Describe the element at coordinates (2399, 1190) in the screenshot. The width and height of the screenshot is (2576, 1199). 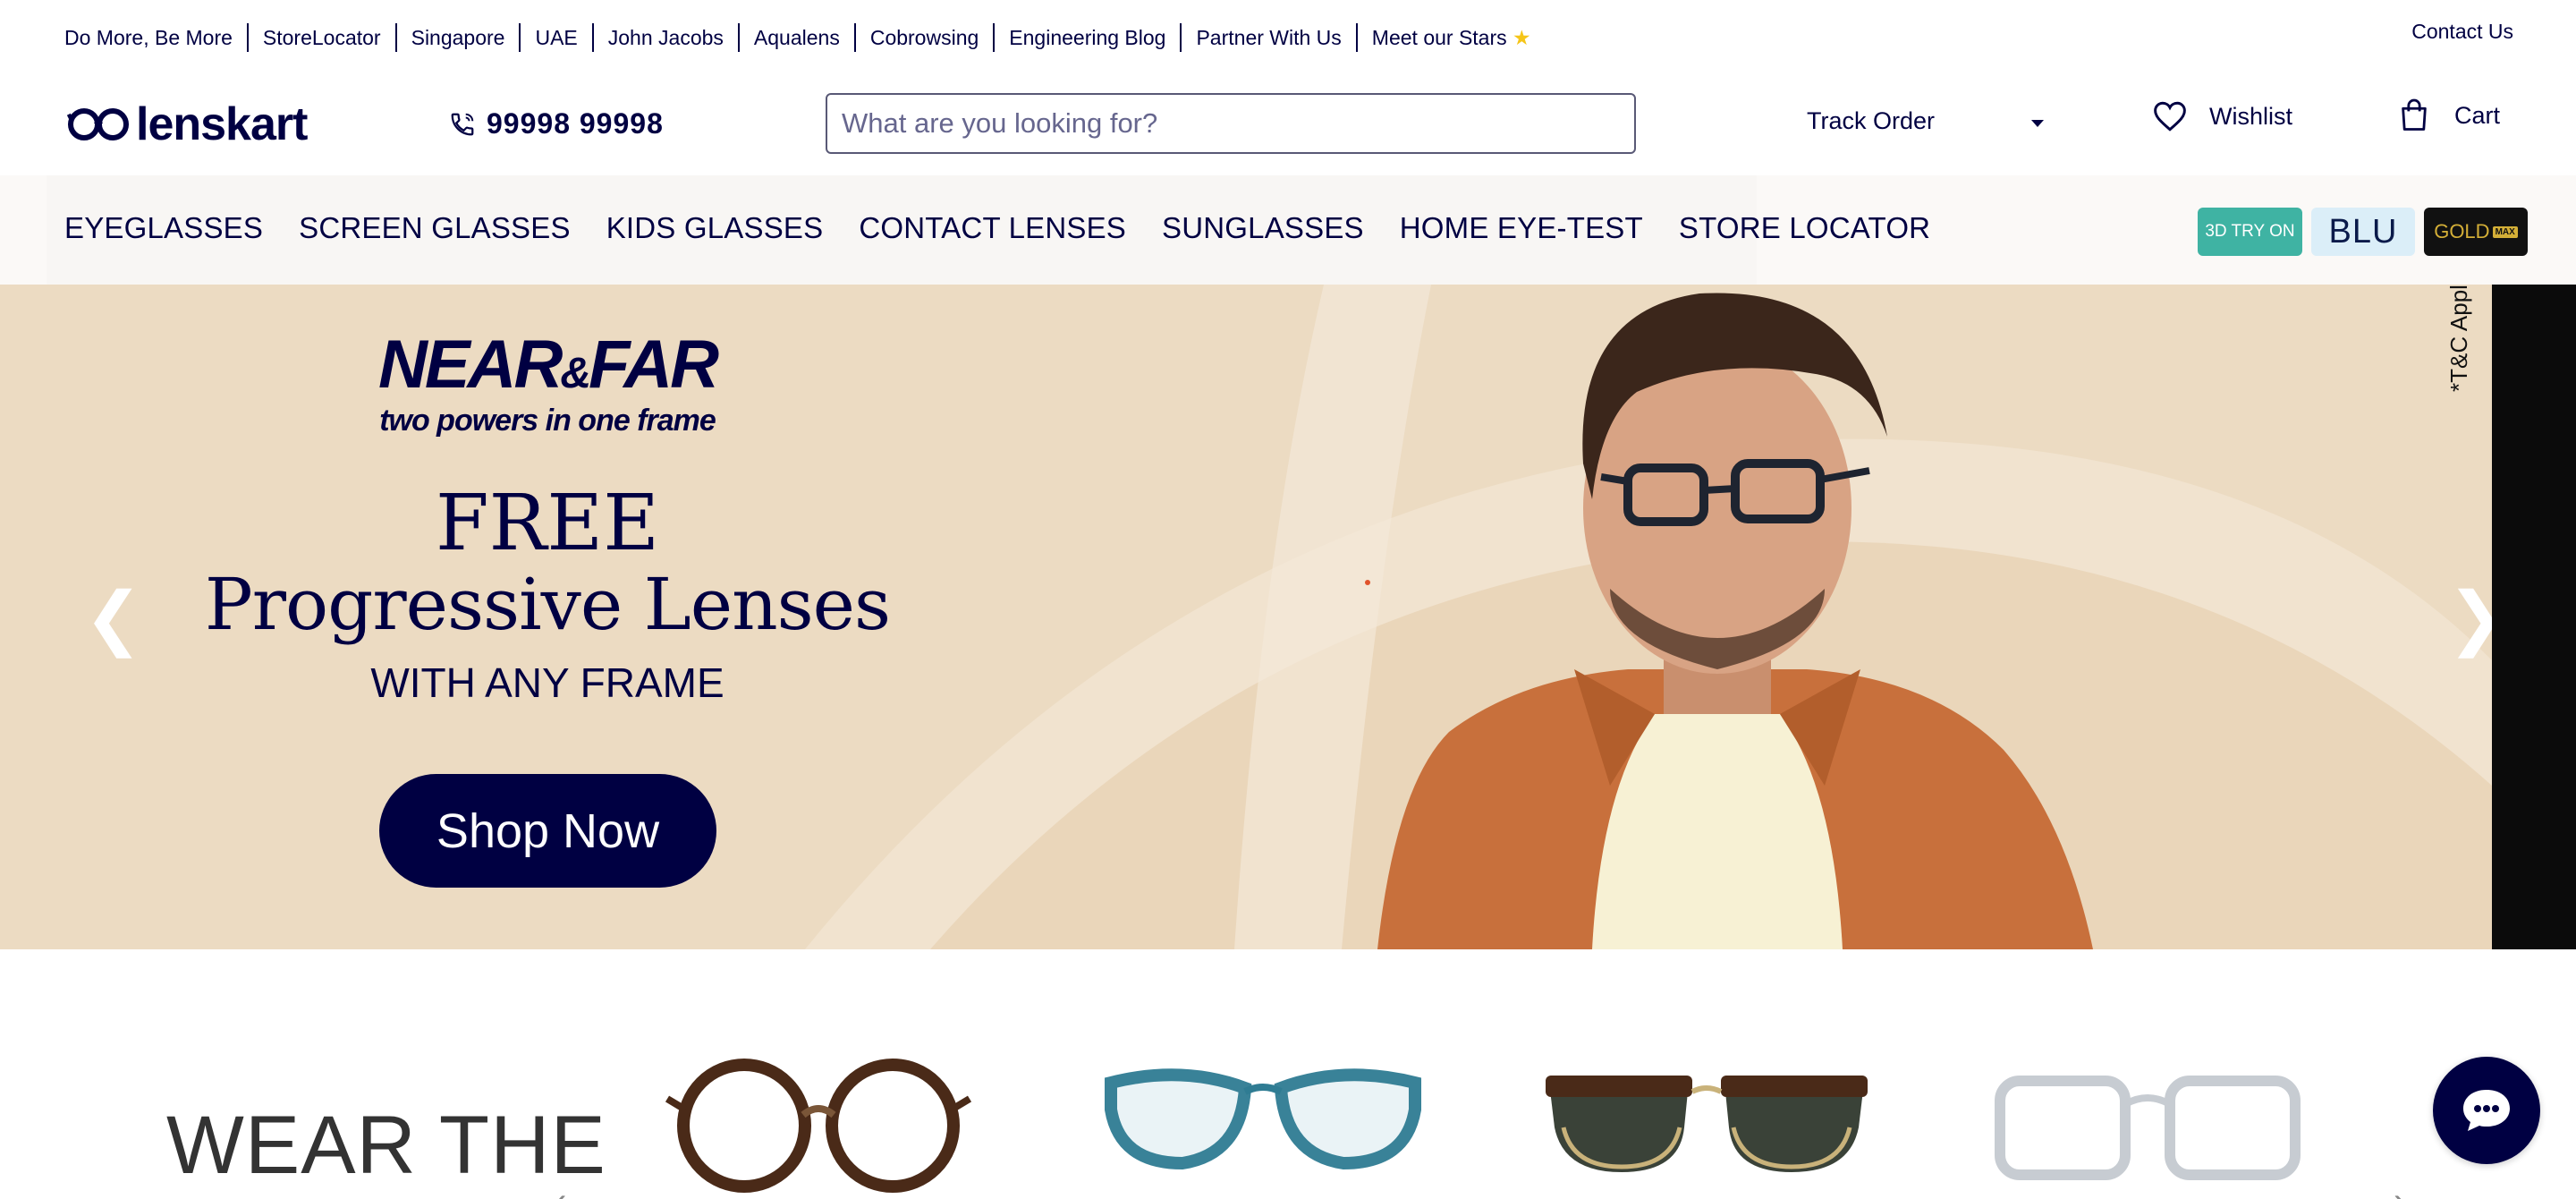
I see `product-carousel-next: ›` at that location.